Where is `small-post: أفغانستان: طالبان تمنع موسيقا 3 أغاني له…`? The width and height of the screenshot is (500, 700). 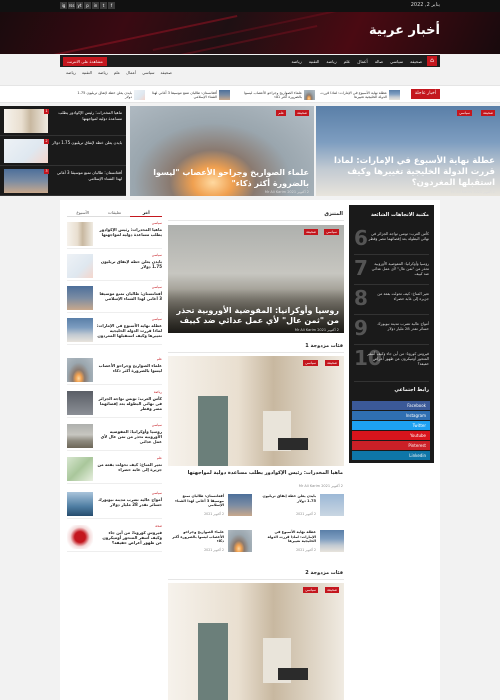
small-post: أفغانستان: طالبان تمنع موسيقا 3 أغاني له… is located at coordinates (210, 509).